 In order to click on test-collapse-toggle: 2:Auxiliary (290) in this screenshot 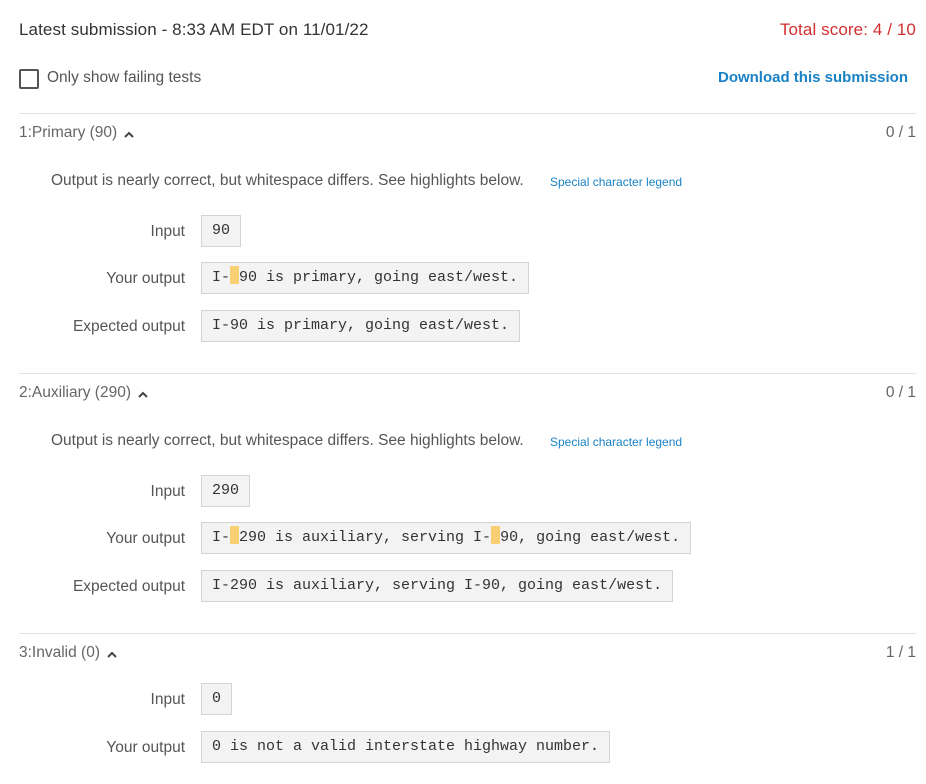, I will do `click(83, 393)`.